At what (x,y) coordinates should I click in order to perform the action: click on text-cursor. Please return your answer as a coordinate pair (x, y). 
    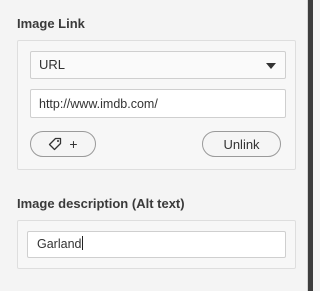
    Looking at the image, I should click on (83, 243).